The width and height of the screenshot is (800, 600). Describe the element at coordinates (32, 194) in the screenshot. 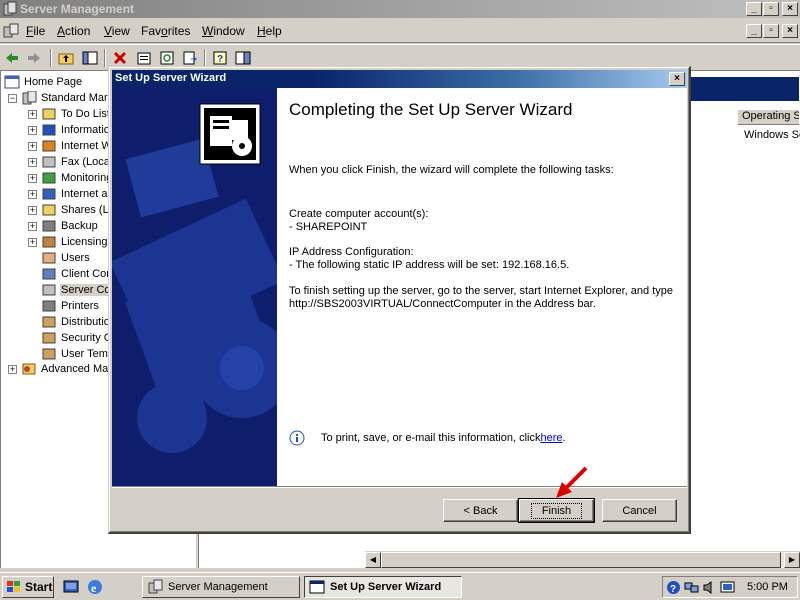

I see `expand-internet-access: +` at that location.